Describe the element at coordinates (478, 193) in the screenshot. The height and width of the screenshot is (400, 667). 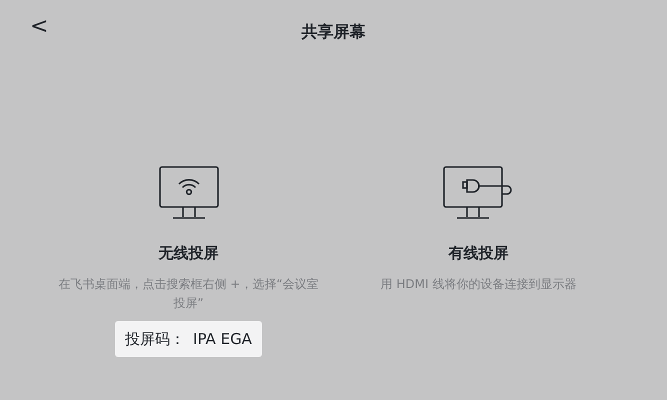
I see `wired-display-icon` at that location.